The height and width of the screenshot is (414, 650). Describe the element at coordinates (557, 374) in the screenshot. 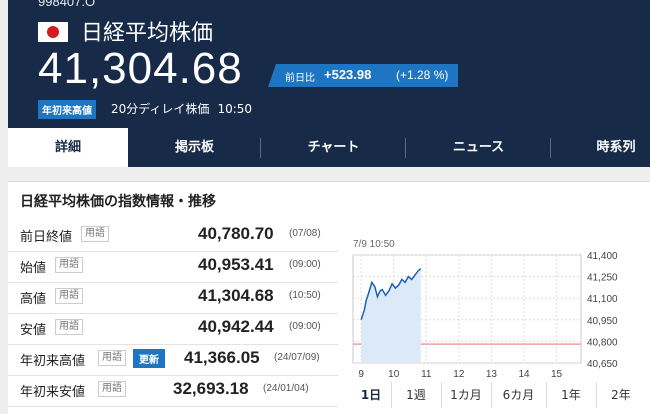

I see `x-tick-label: 15` at that location.